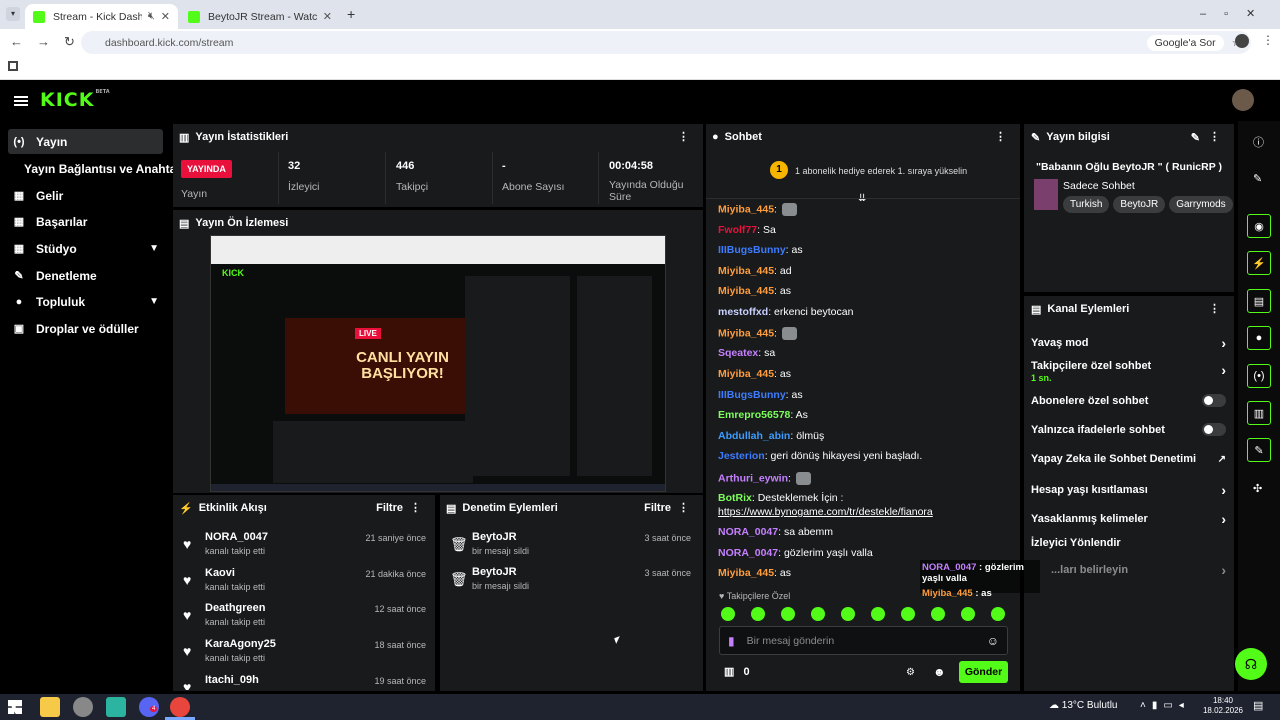 The height and width of the screenshot is (720, 1280). What do you see at coordinates (1268, 40) in the screenshot?
I see `browser-menu-icon: ⋮` at bounding box center [1268, 40].